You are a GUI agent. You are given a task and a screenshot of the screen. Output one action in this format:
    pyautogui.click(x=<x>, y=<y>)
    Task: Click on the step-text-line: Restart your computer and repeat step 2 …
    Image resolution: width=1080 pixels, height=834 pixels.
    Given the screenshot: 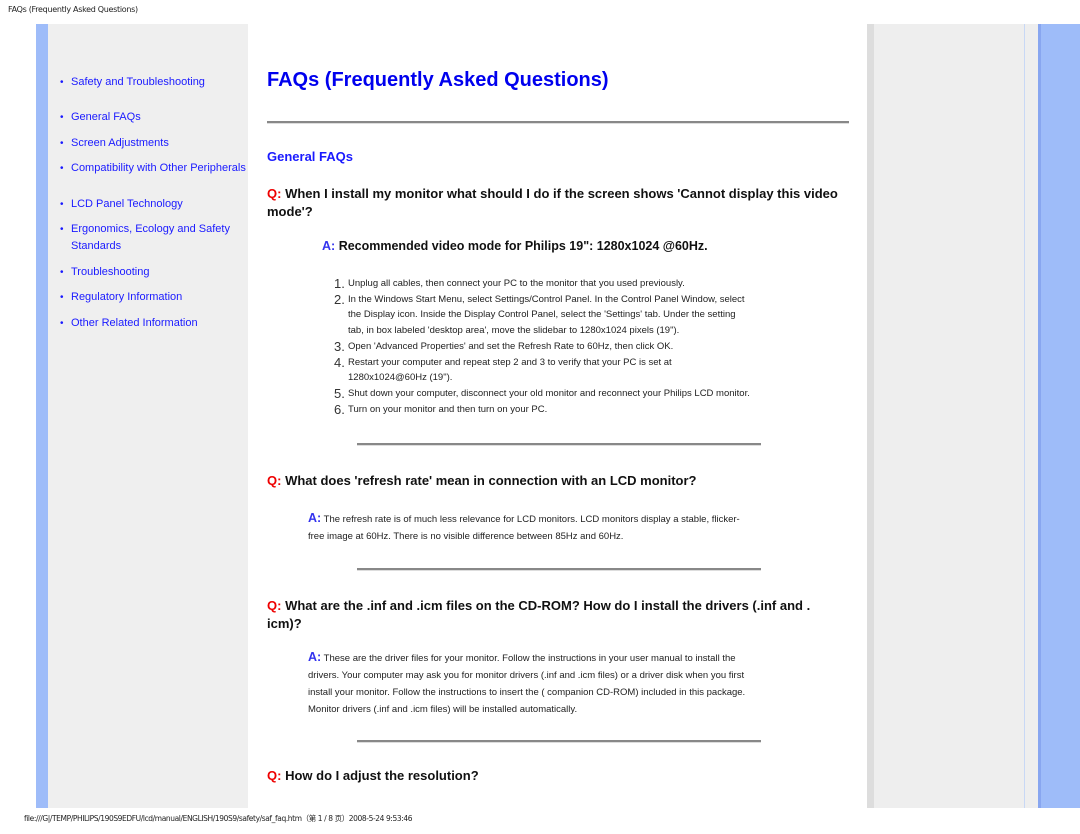 What is the action you would take?
    pyautogui.click(x=510, y=362)
    